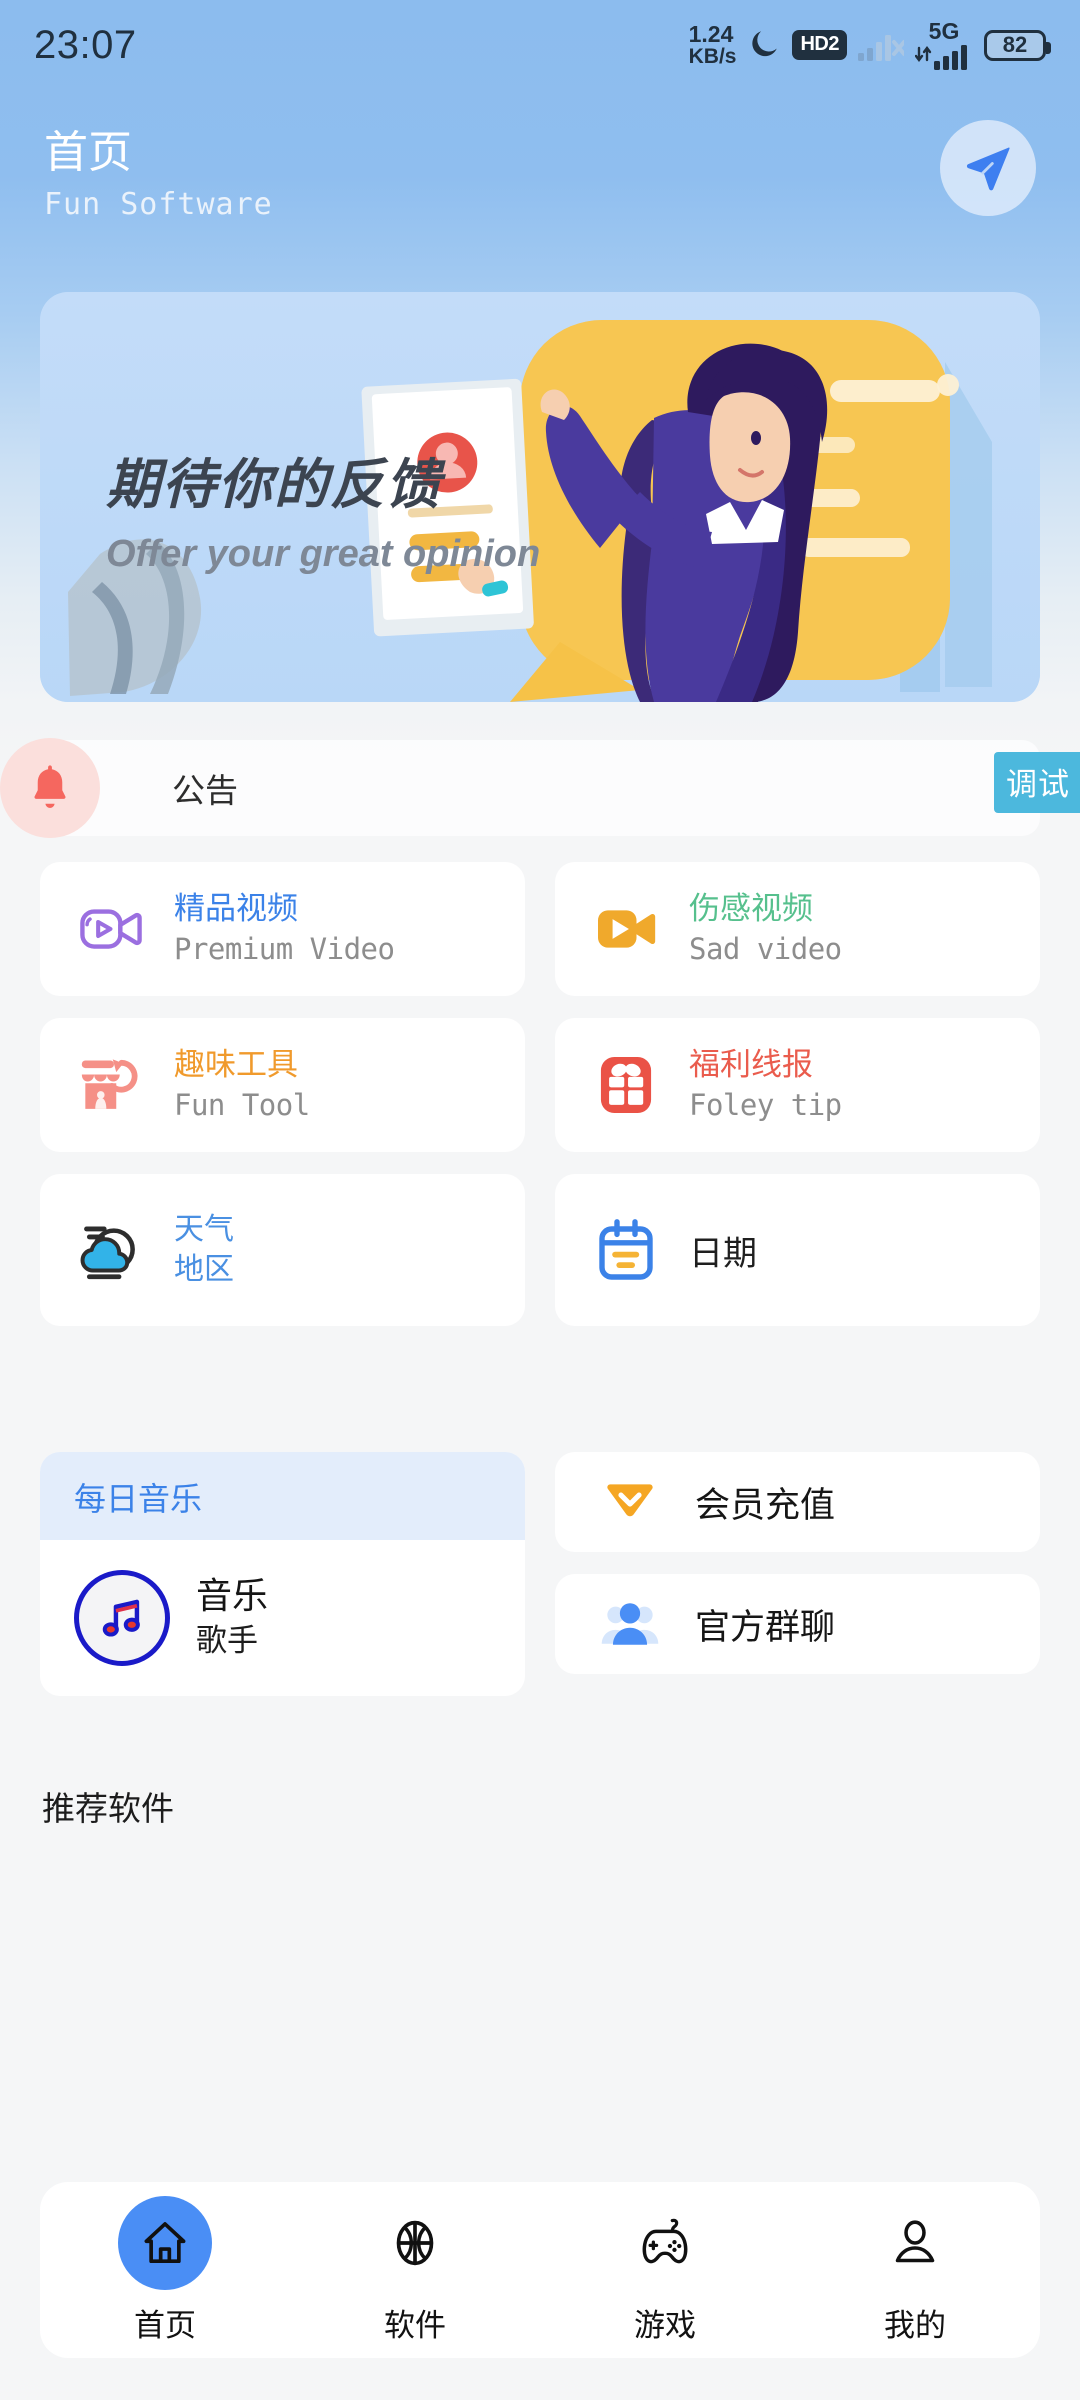 The image size is (1080, 2400). I want to click on grid-card-date: 日期, so click(797, 1250).